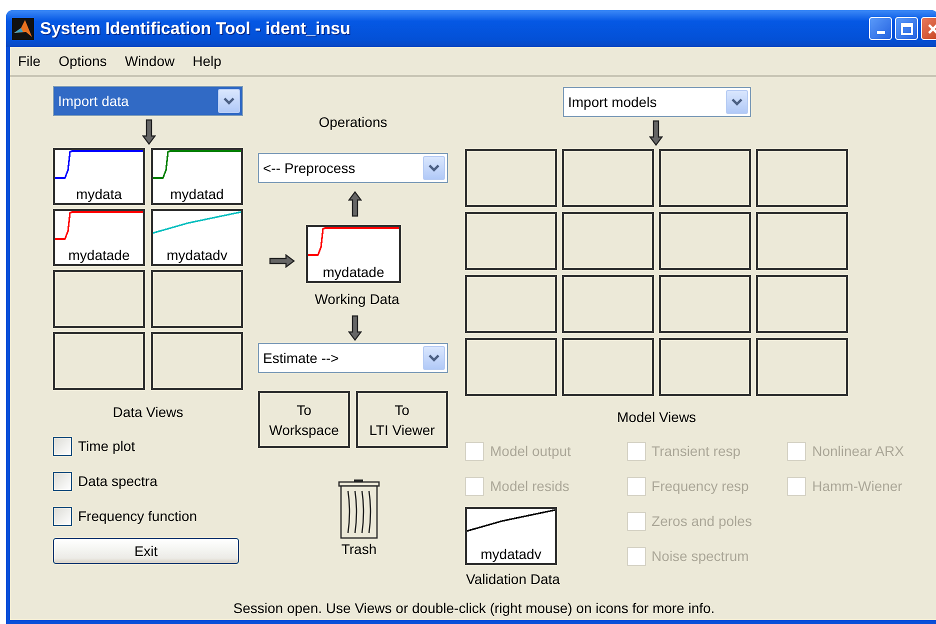 The height and width of the screenshot is (624, 936). Describe the element at coordinates (858, 451) in the screenshot. I see `checkbox-label: Nonlinear ARX` at that location.